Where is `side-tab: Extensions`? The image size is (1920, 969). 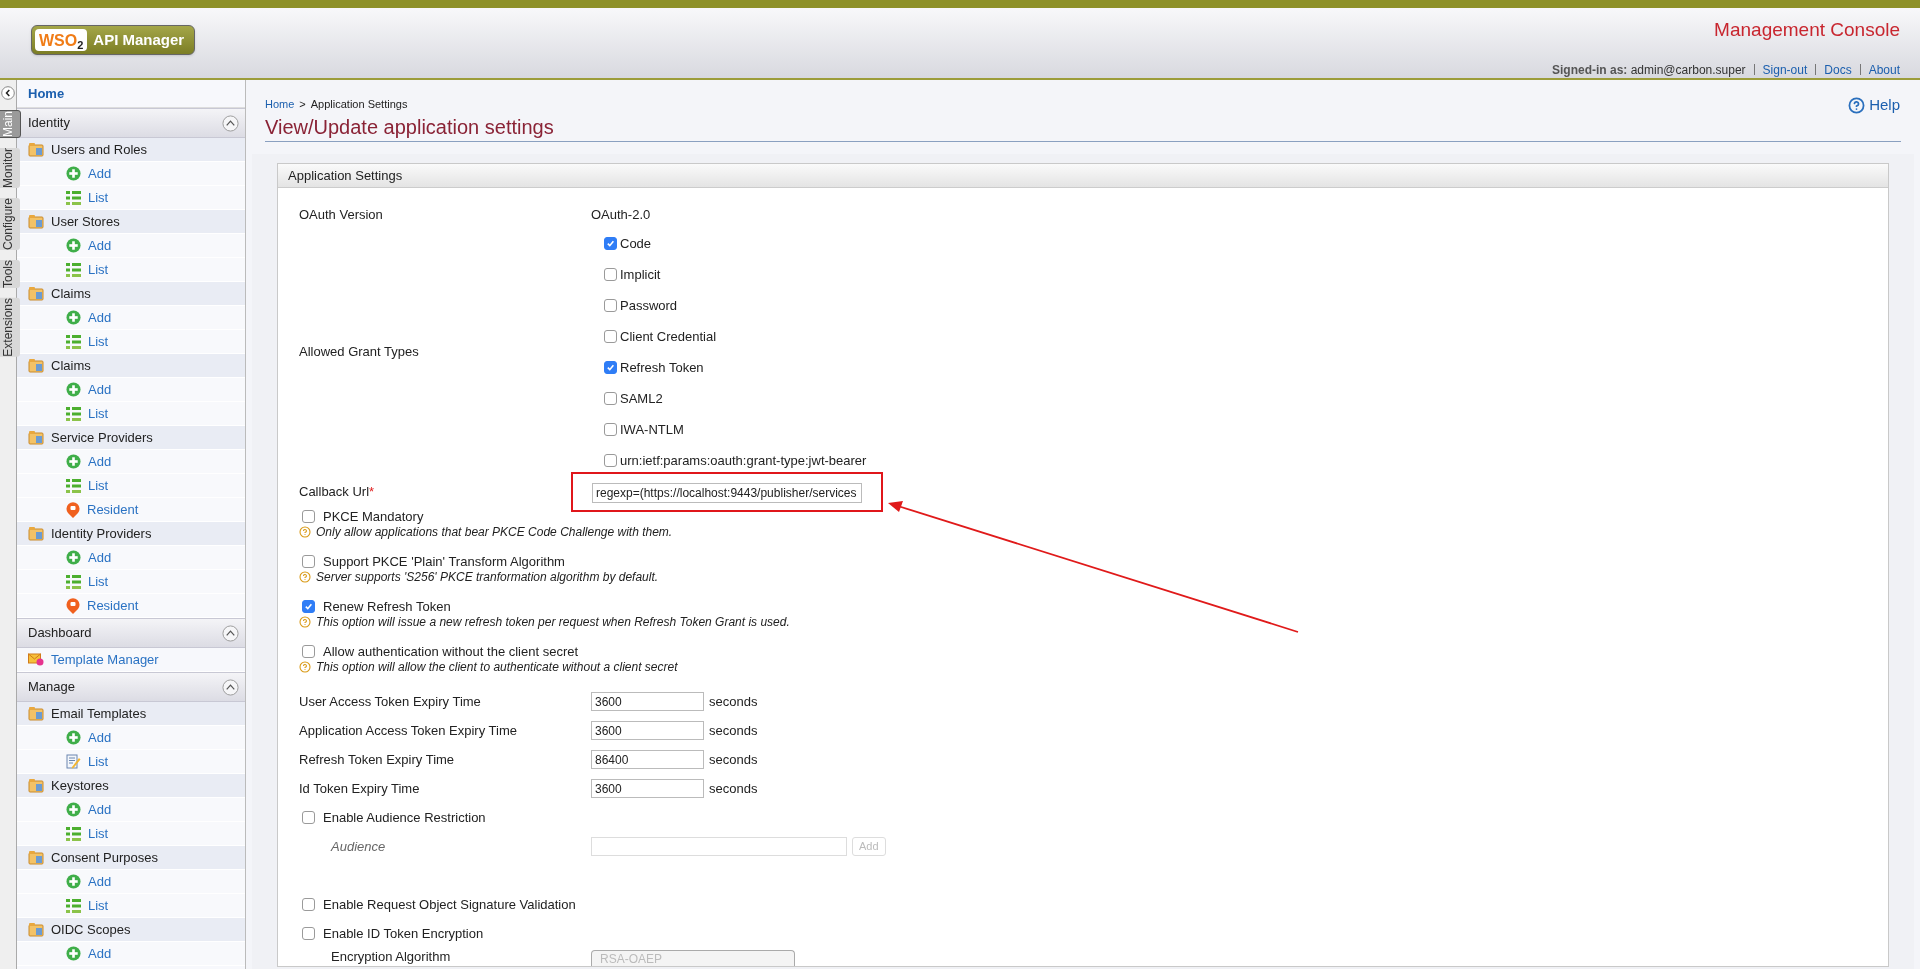
side-tab: Extensions is located at coordinates (10, 327).